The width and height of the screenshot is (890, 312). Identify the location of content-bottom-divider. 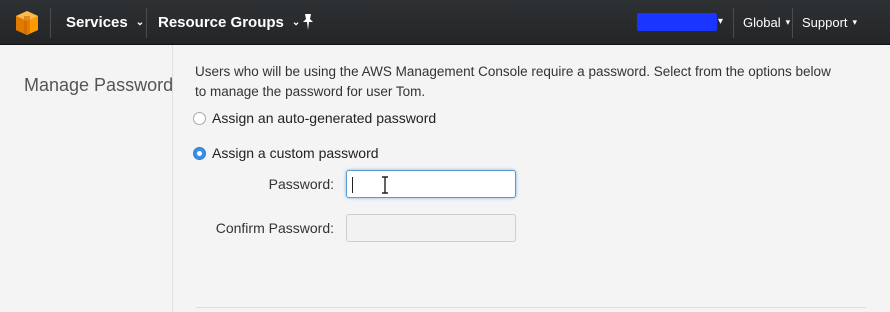
(531, 307).